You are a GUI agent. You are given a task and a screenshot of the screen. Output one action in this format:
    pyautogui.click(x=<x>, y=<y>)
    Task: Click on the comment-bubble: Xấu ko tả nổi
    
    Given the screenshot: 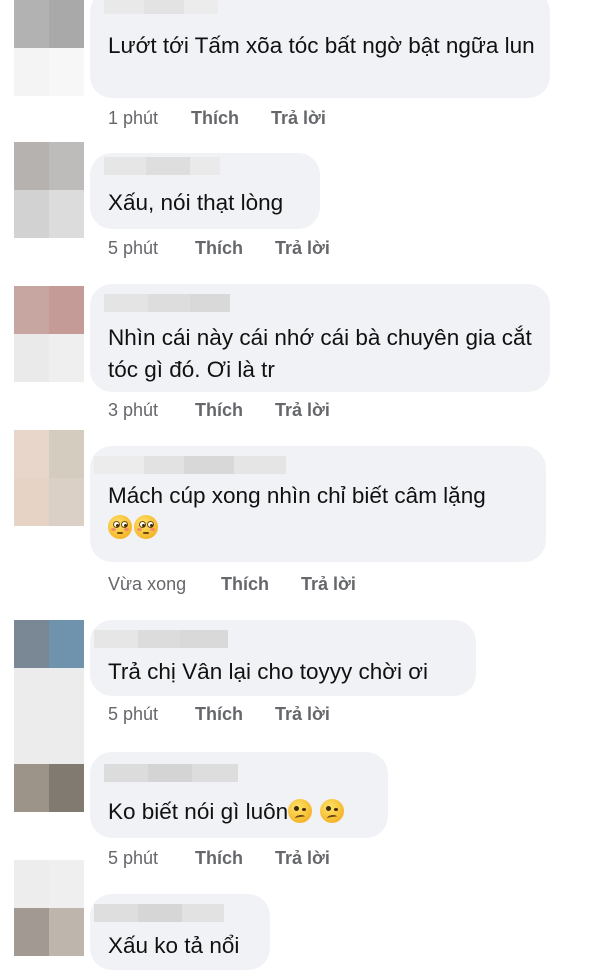 What is the action you would take?
    pyautogui.click(x=180, y=932)
    